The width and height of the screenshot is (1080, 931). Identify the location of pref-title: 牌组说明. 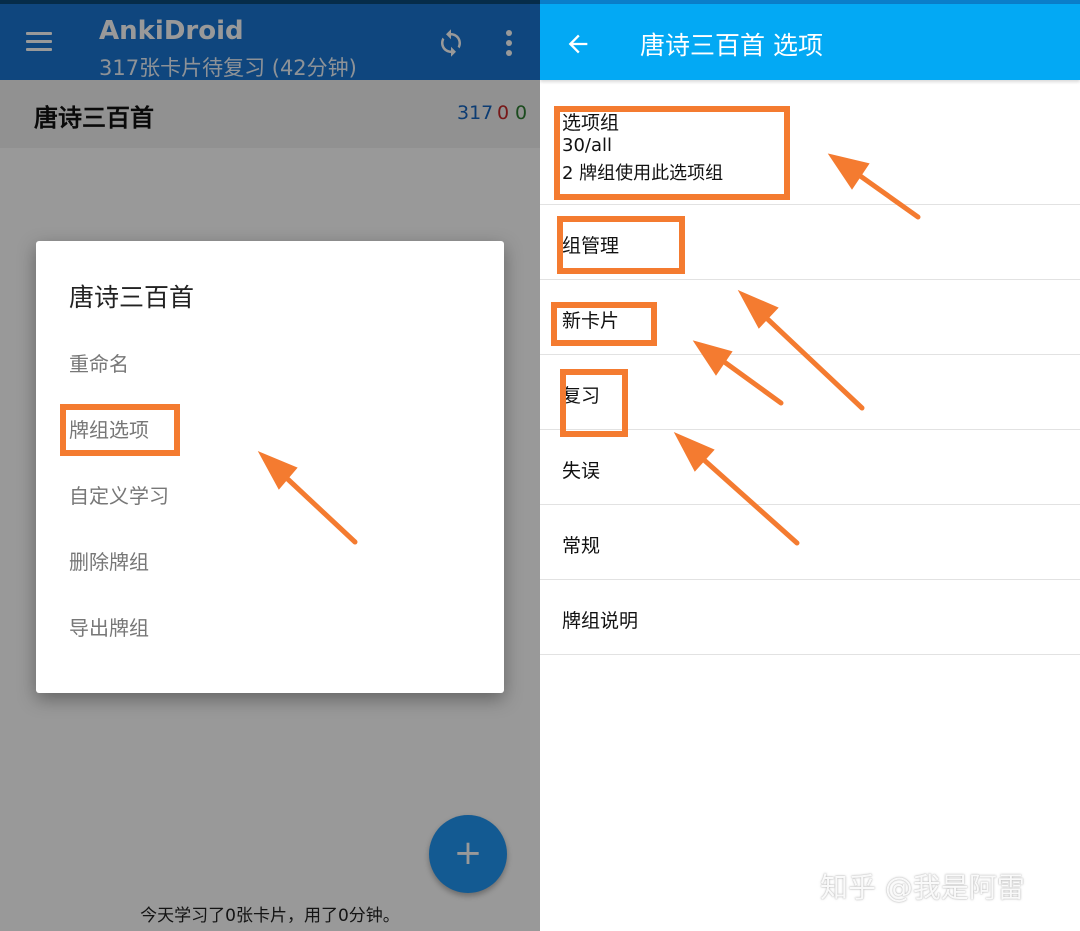
(600, 621).